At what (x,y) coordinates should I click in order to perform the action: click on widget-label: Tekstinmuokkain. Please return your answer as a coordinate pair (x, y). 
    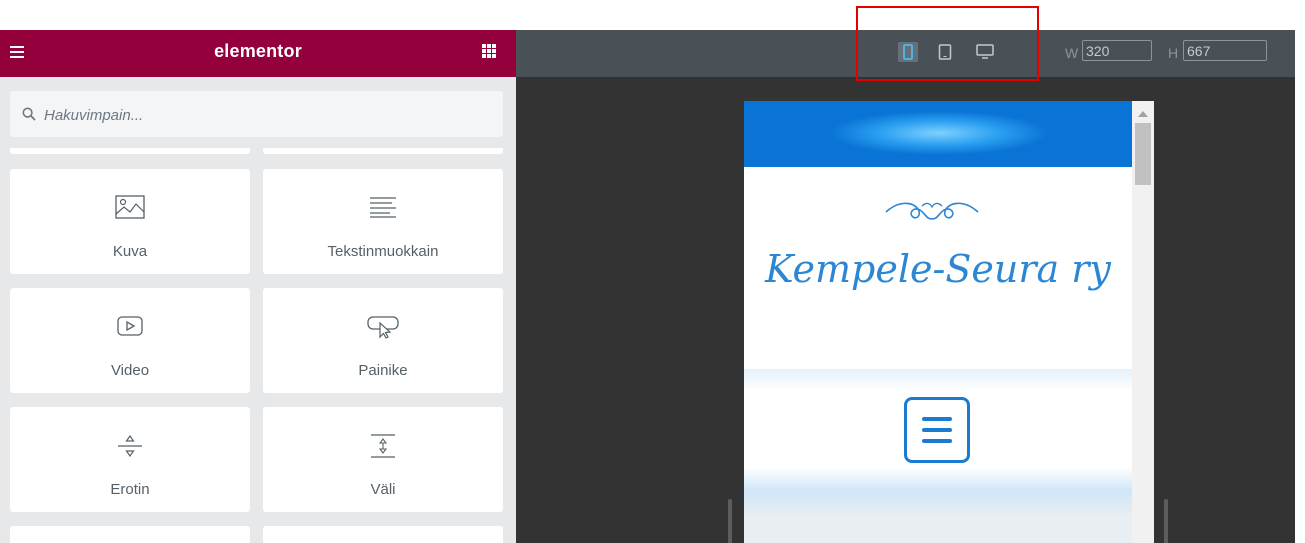
    Looking at the image, I should click on (383, 251).